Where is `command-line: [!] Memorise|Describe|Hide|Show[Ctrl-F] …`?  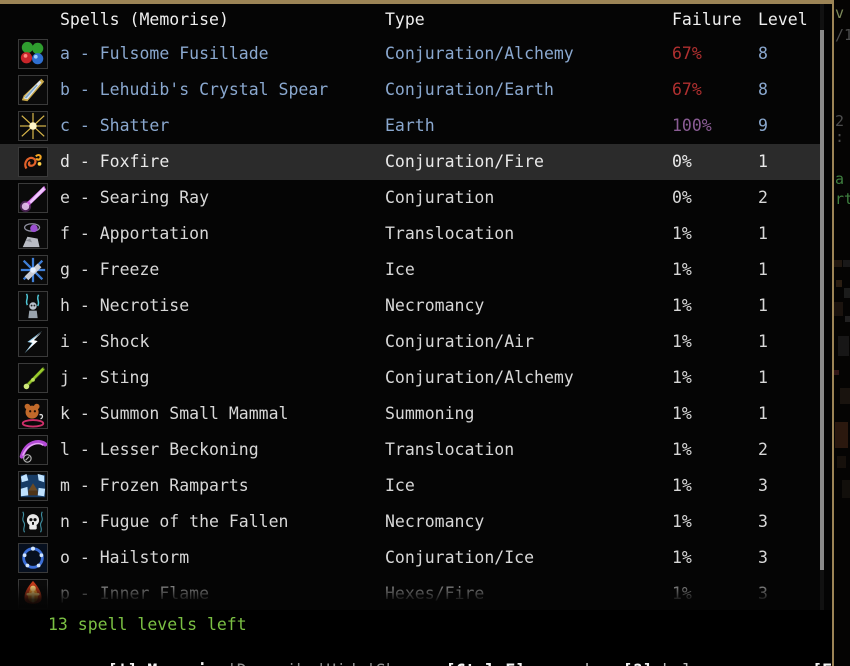
command-line: [!] Memorise|Describe|Hide|Show[Ctrl-F] … is located at coordinates (449, 652).